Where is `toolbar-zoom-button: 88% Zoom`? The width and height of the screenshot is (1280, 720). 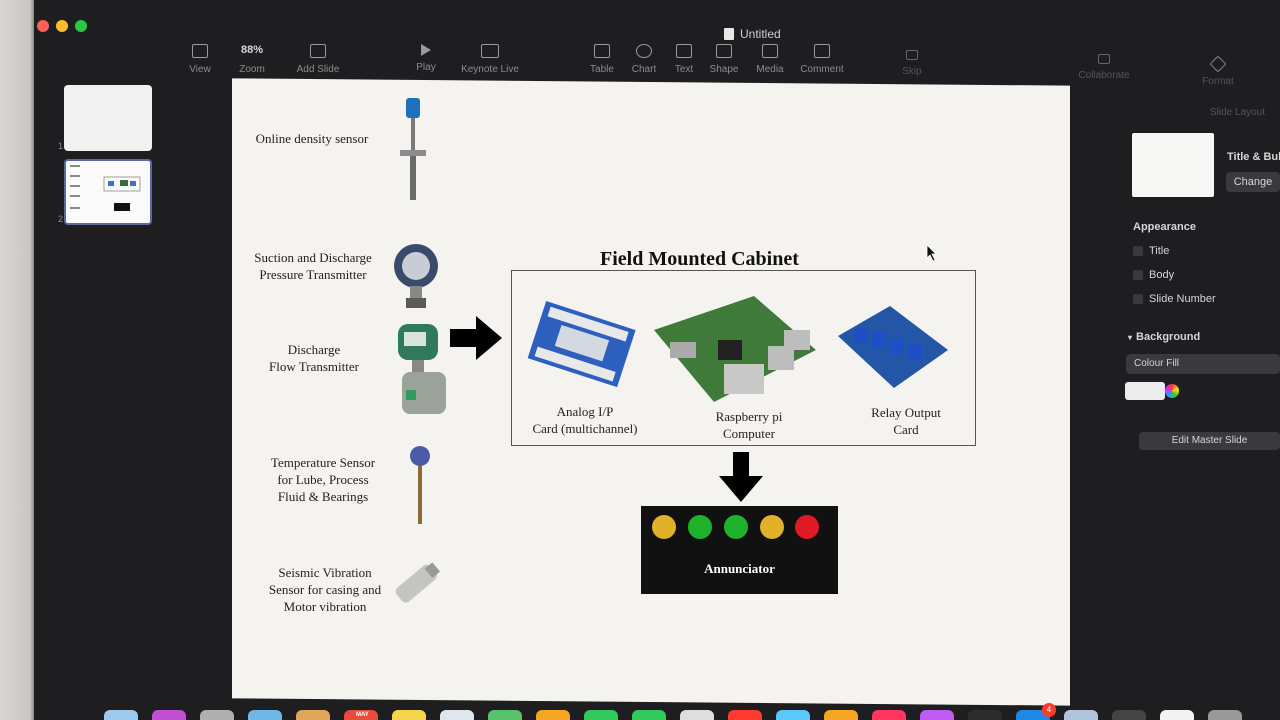 toolbar-zoom-button: 88% Zoom is located at coordinates (252, 59).